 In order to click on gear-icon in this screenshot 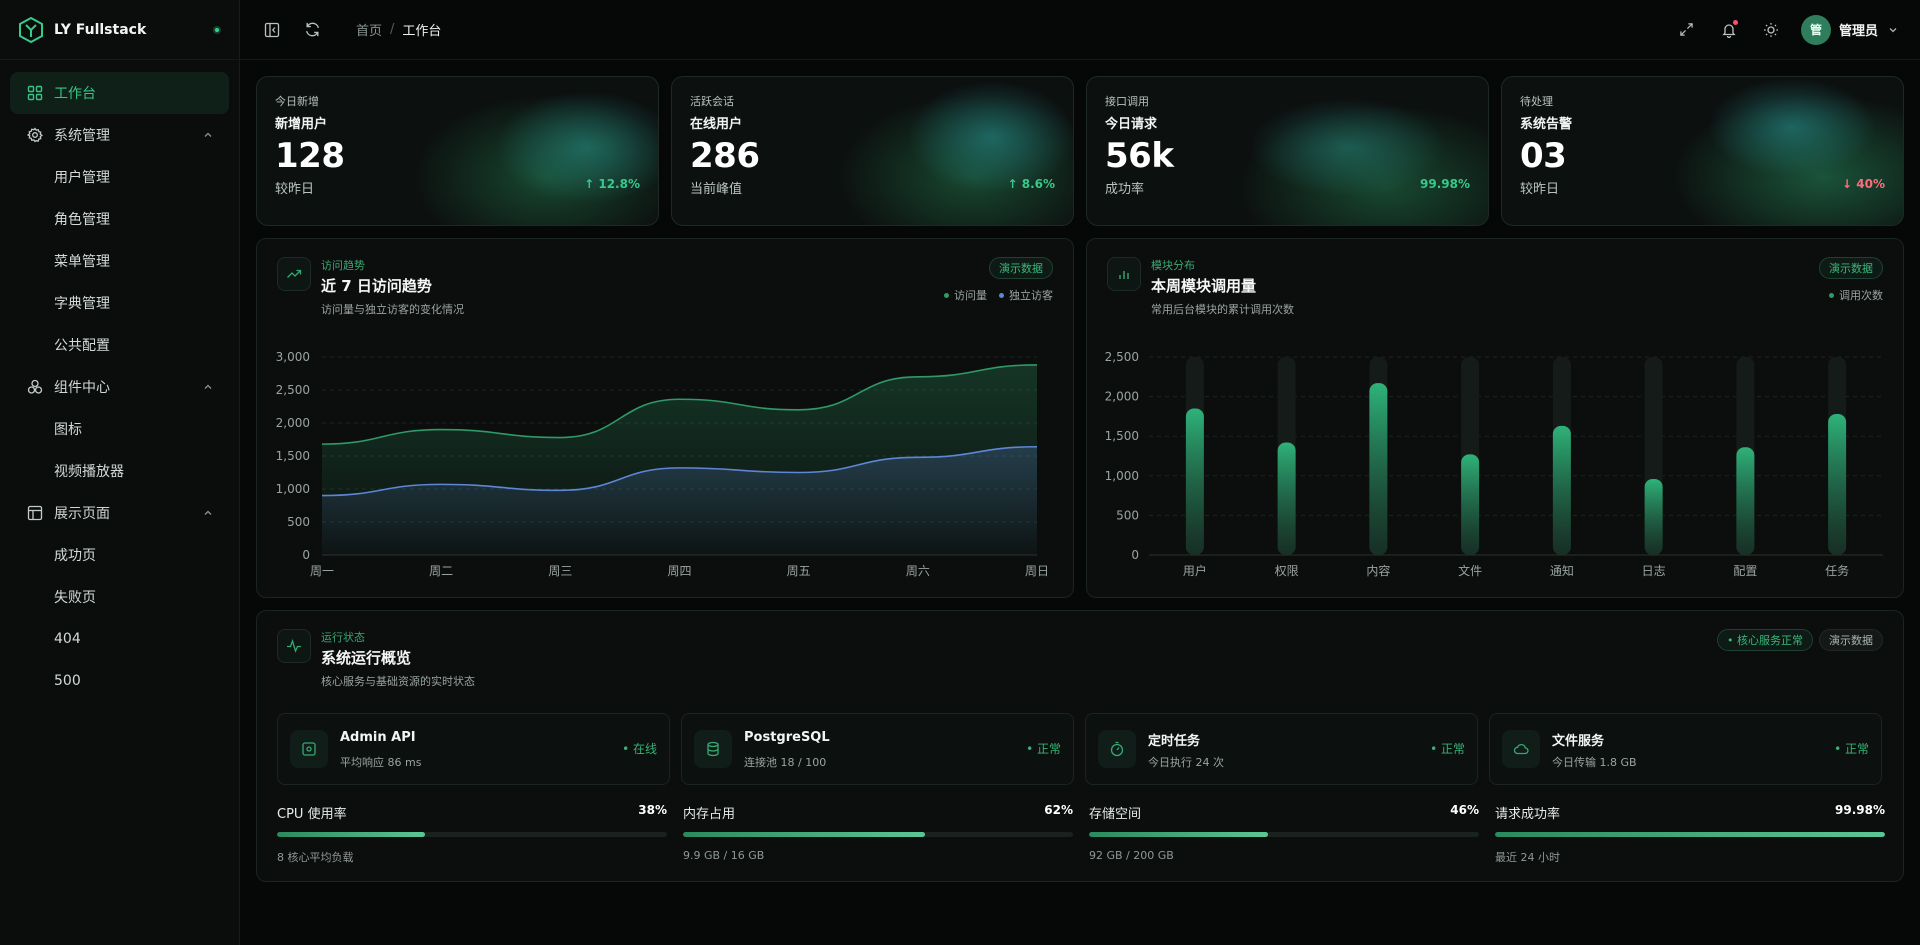, I will do `click(35, 135)`.